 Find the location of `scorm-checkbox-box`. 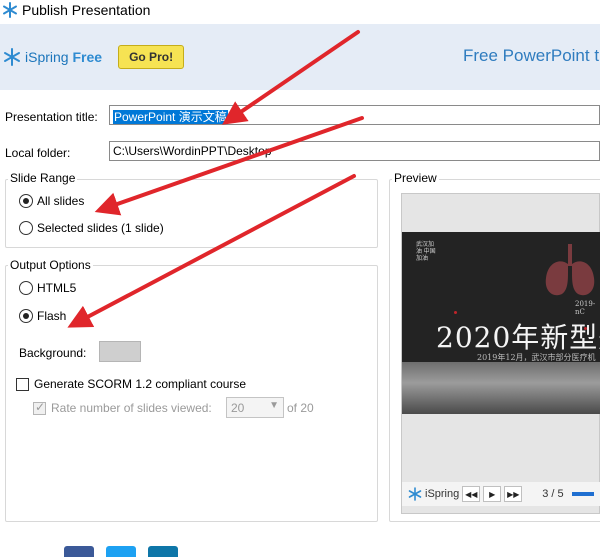

scorm-checkbox-box is located at coordinates (22, 384).